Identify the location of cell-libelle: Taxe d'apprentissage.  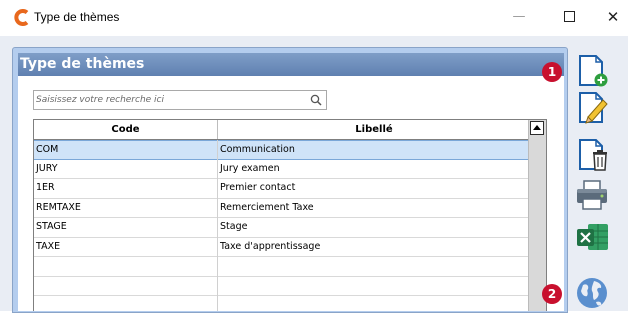
(270, 246).